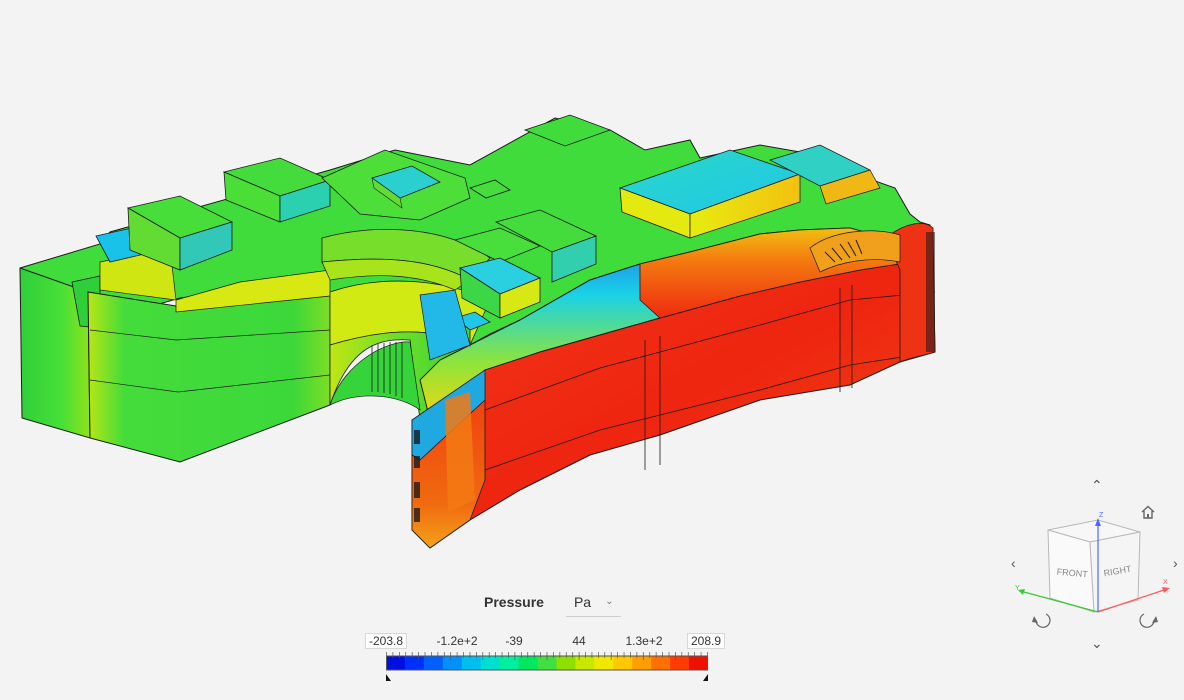 The width and height of the screenshot is (1184, 700). I want to click on legend-ticks: -203.8 -1.2e+2 -39 44 1.3e+2 208.9, so click(542, 642).